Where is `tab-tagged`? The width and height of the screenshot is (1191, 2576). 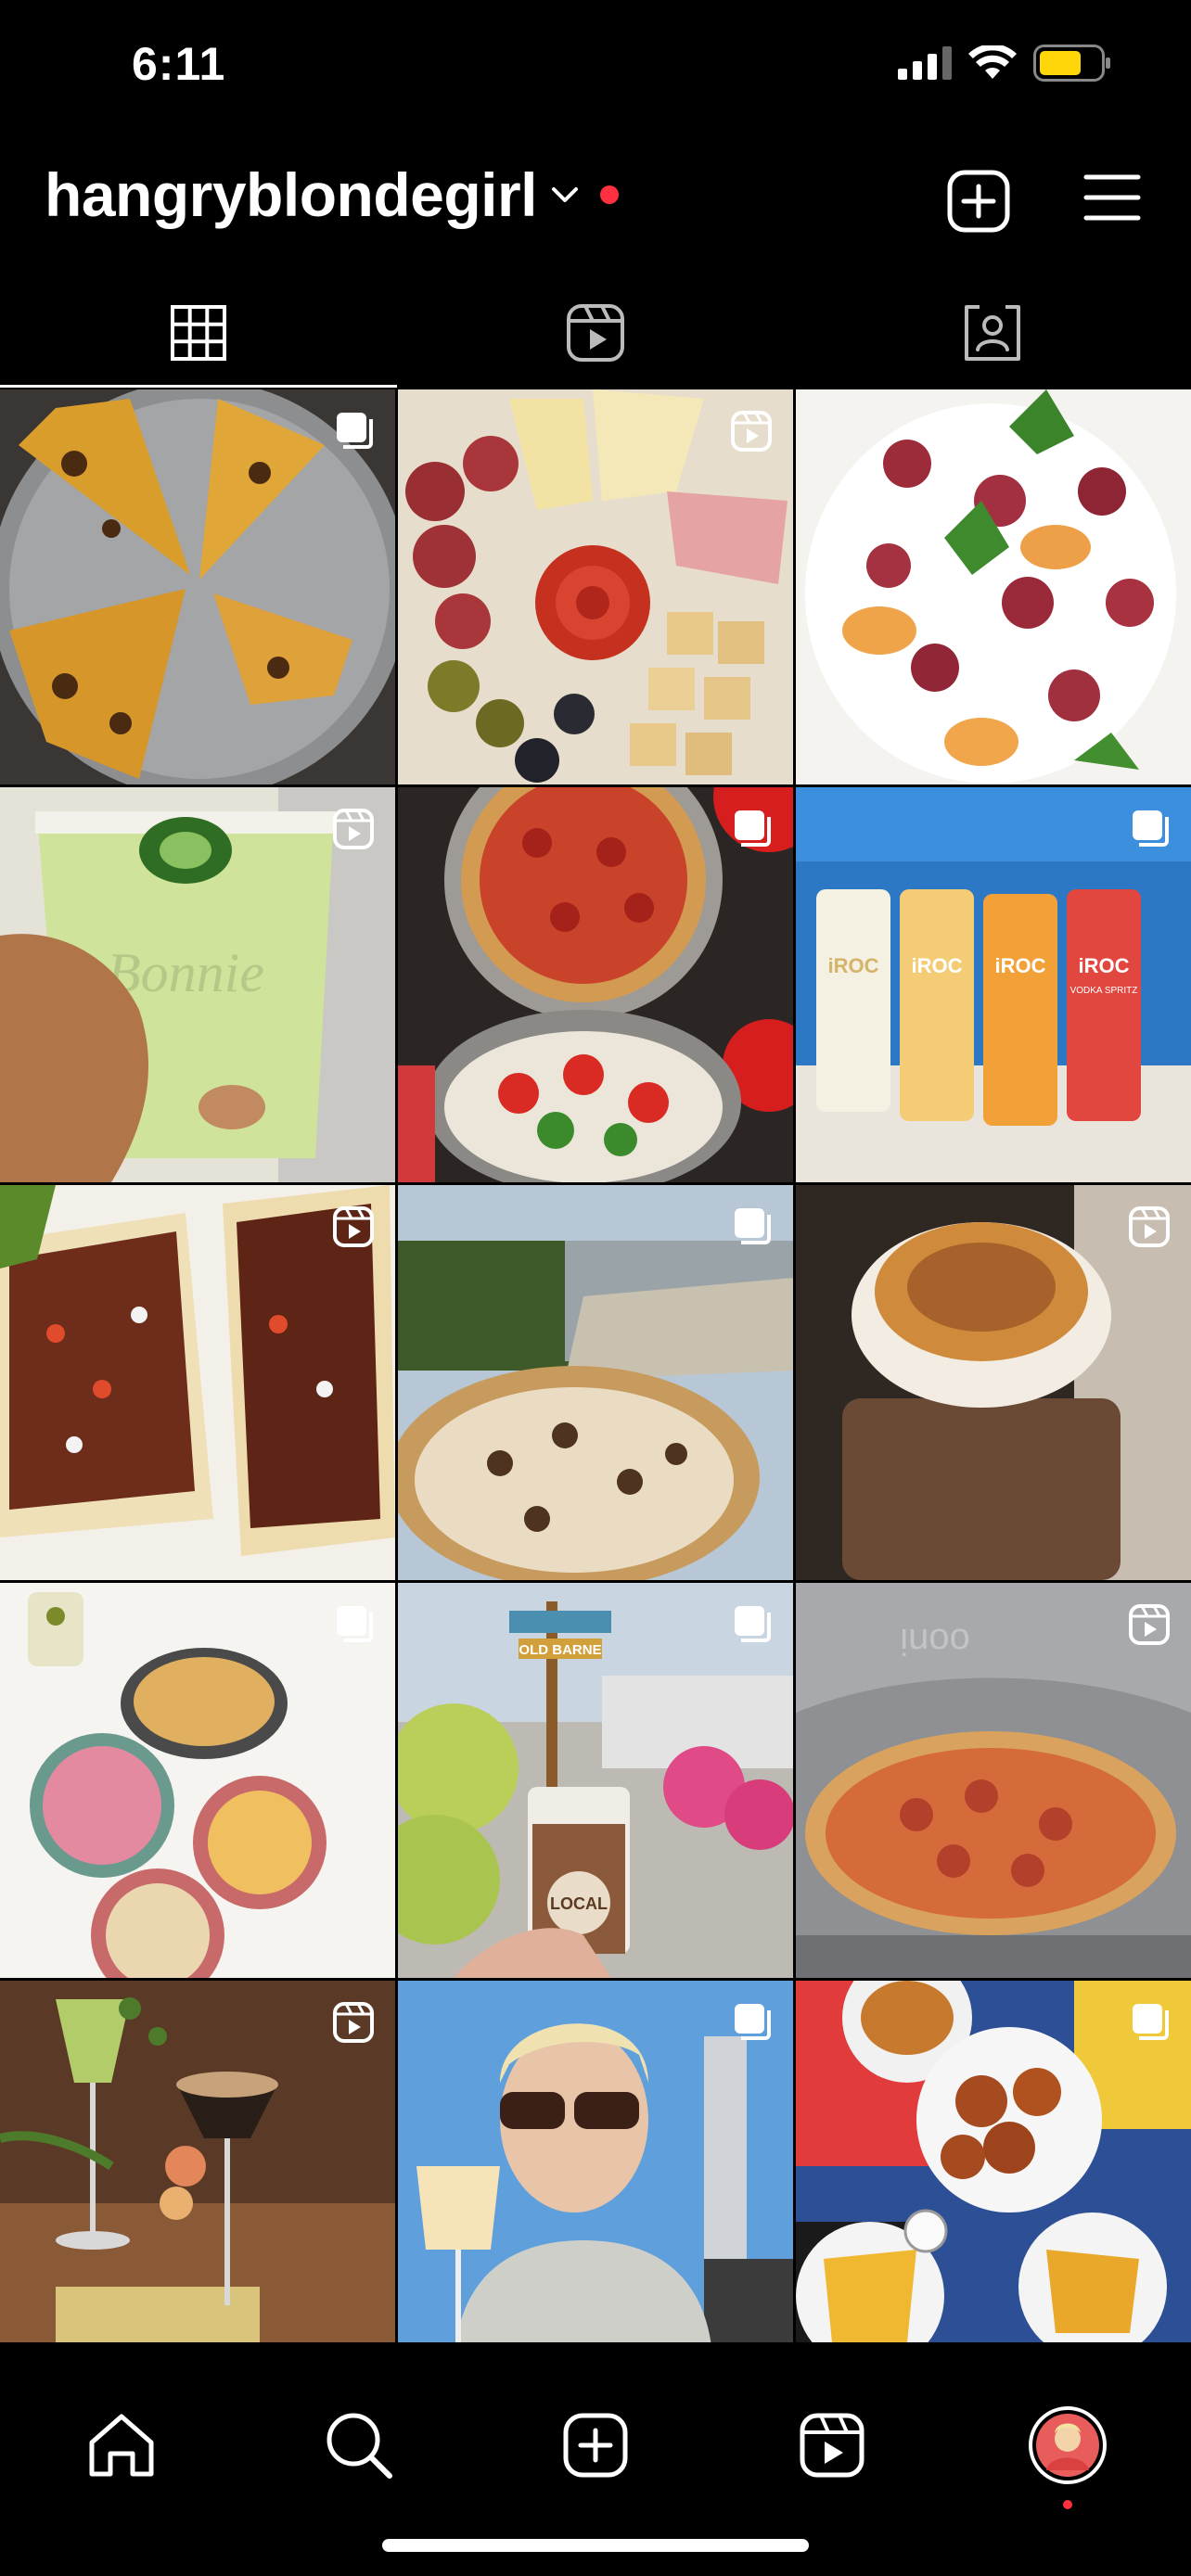 tab-tagged is located at coordinates (992, 333).